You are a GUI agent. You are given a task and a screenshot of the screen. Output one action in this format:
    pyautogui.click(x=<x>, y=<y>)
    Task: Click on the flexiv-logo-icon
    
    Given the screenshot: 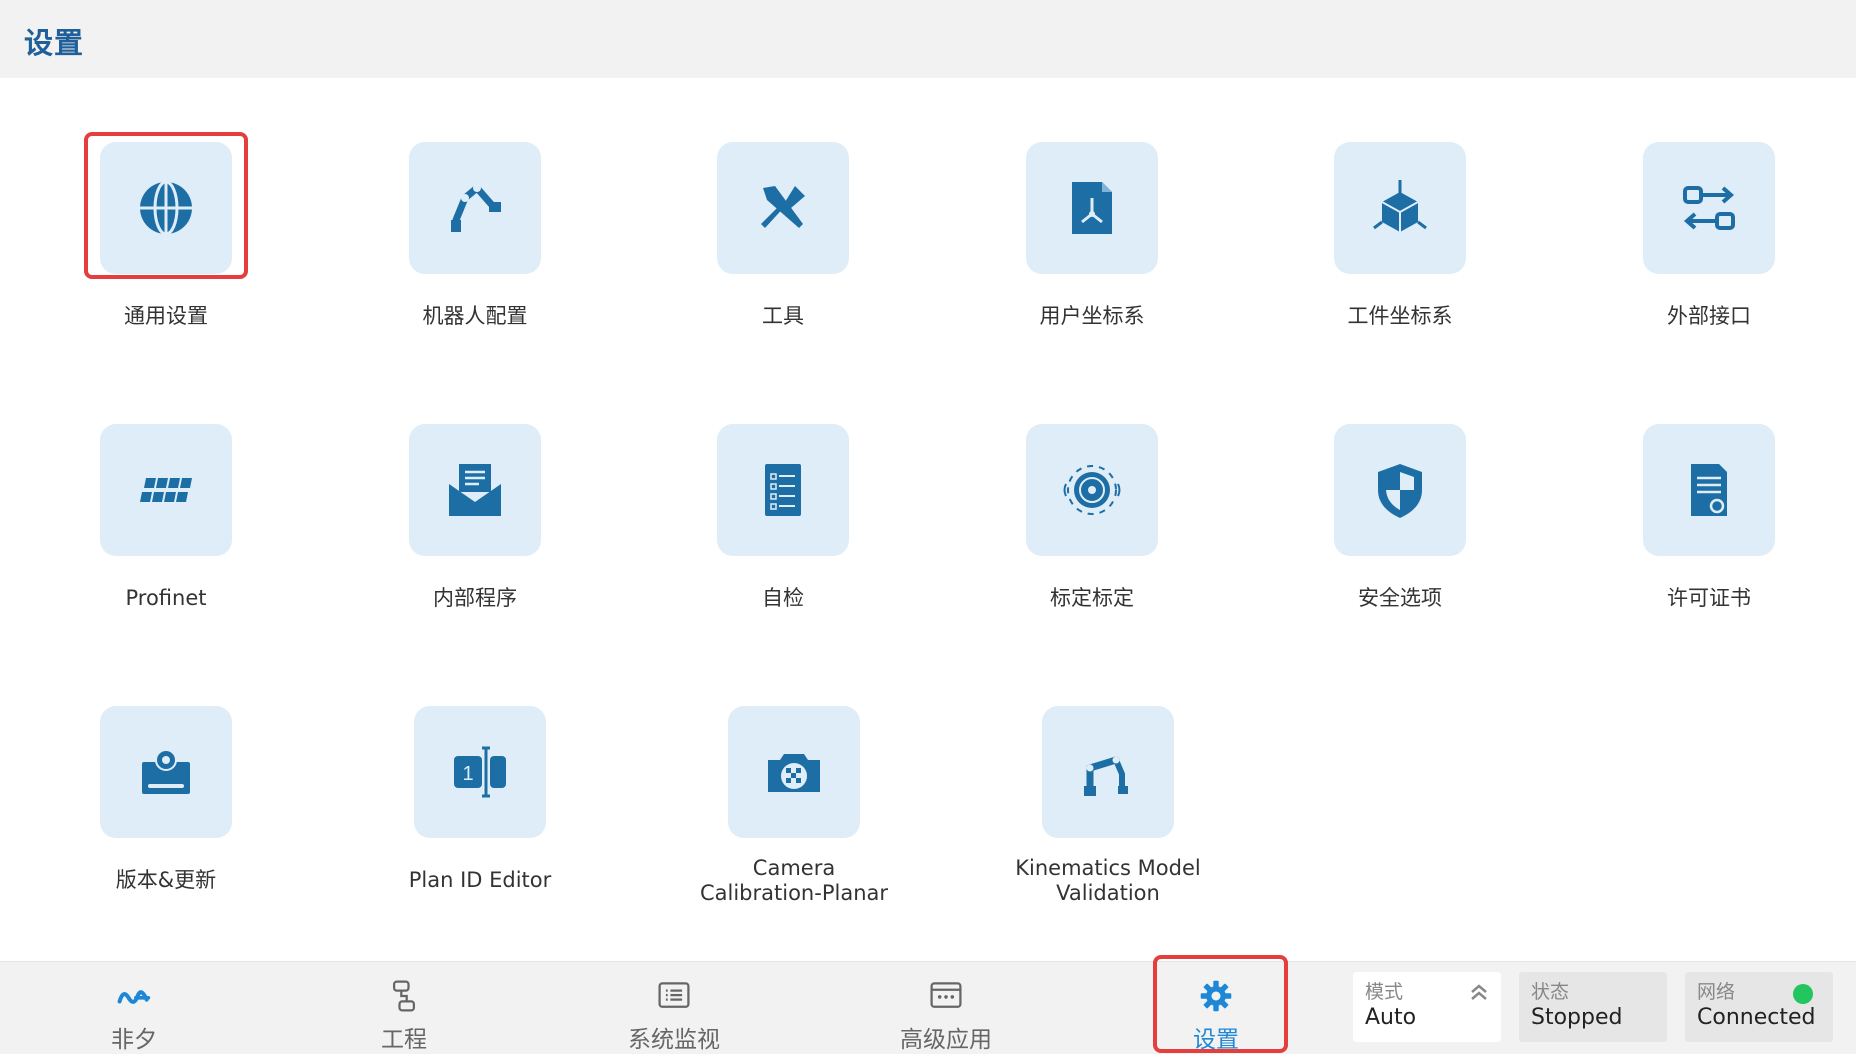 What is the action you would take?
    pyautogui.click(x=134, y=997)
    